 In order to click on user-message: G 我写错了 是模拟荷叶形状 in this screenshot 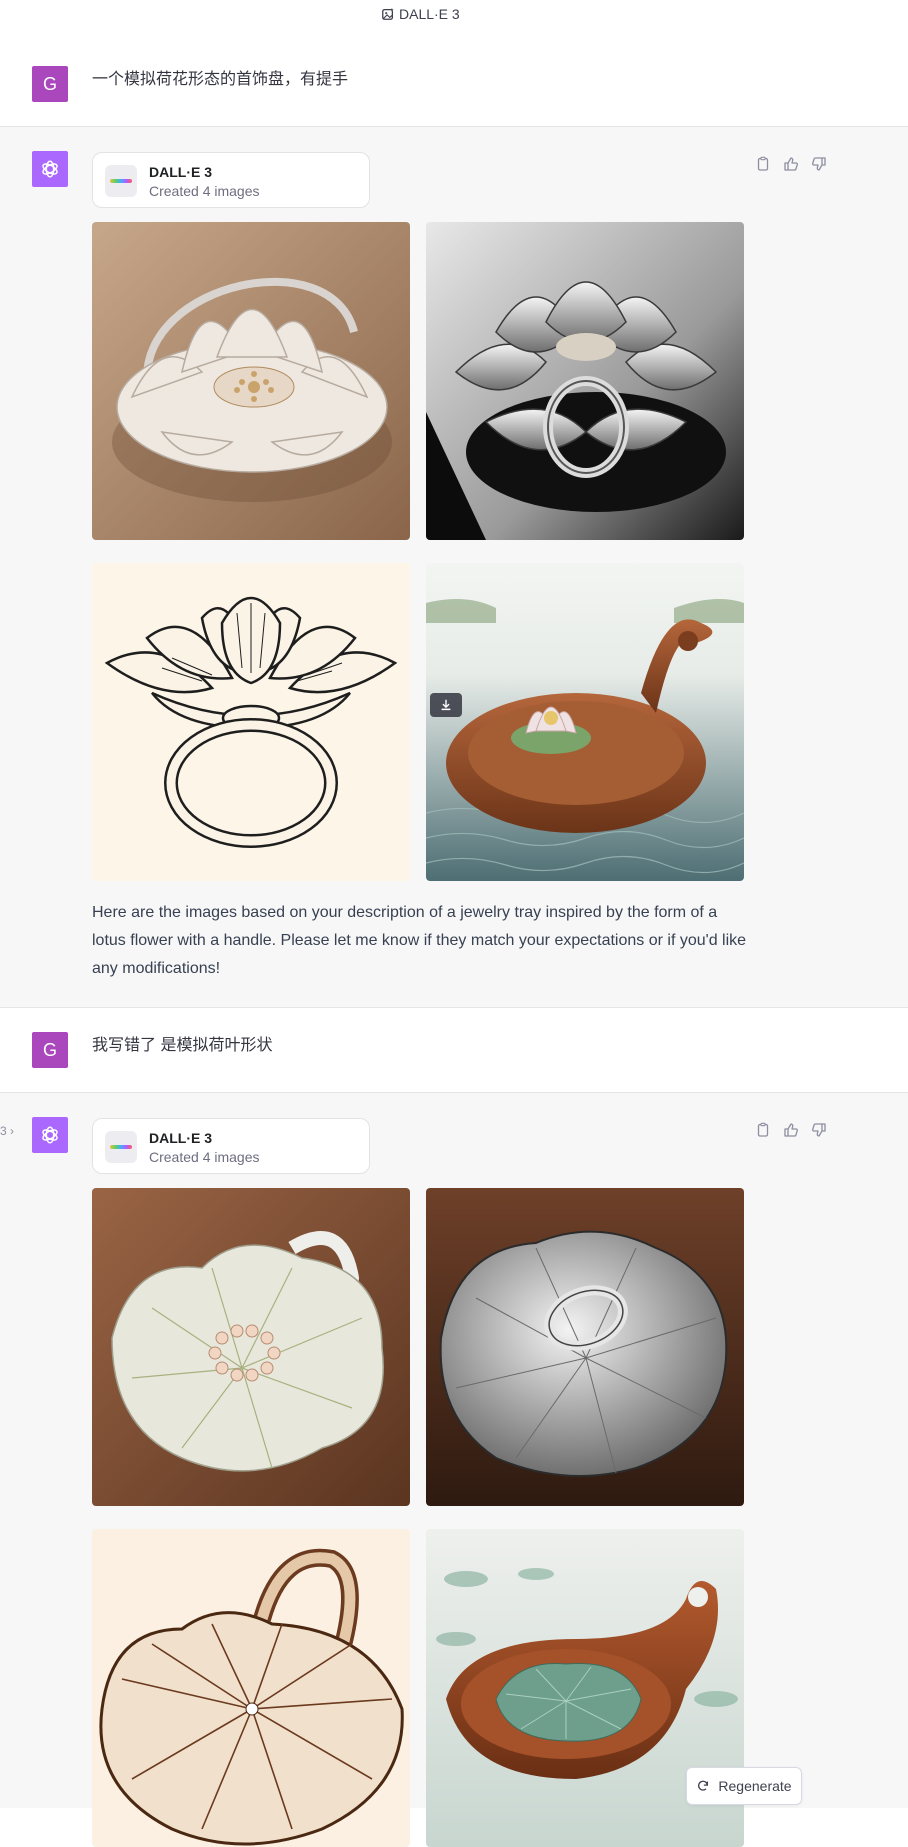, I will do `click(454, 1050)`.